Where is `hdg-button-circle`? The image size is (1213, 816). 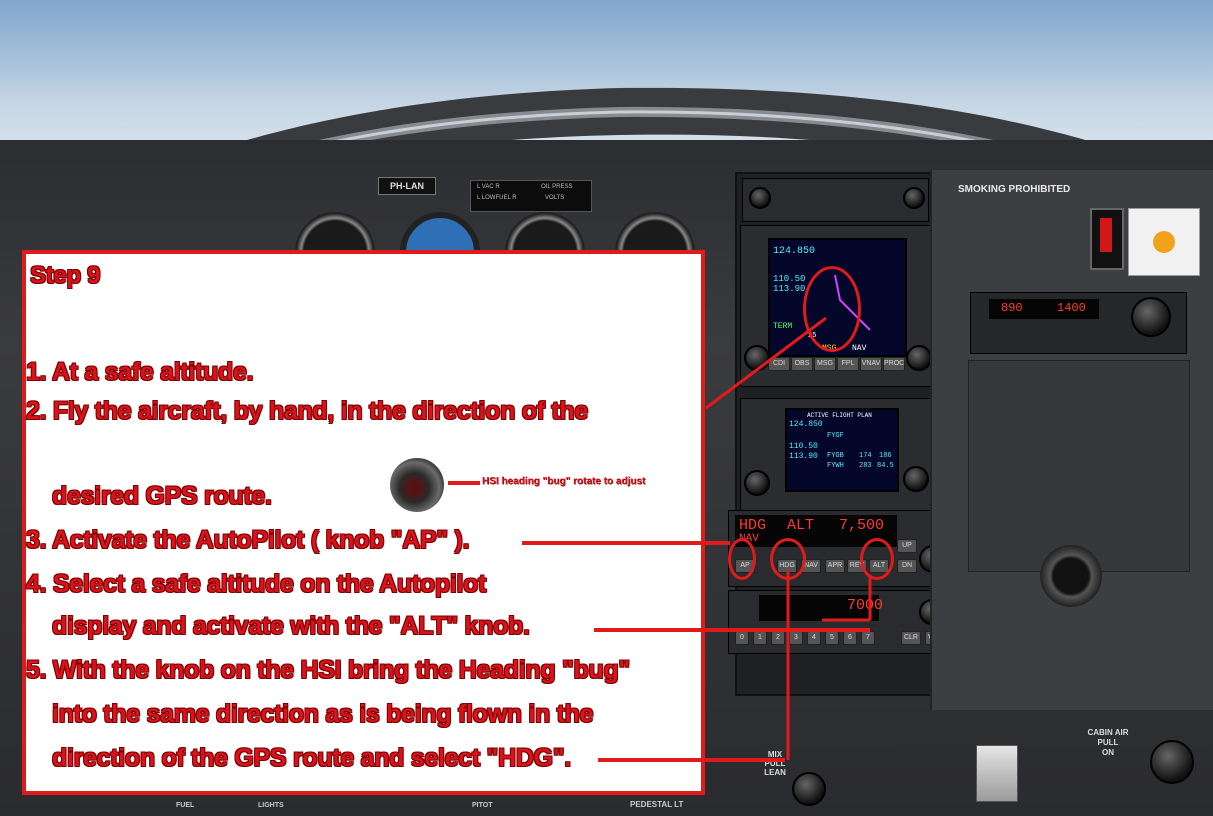 hdg-button-circle is located at coordinates (788, 559).